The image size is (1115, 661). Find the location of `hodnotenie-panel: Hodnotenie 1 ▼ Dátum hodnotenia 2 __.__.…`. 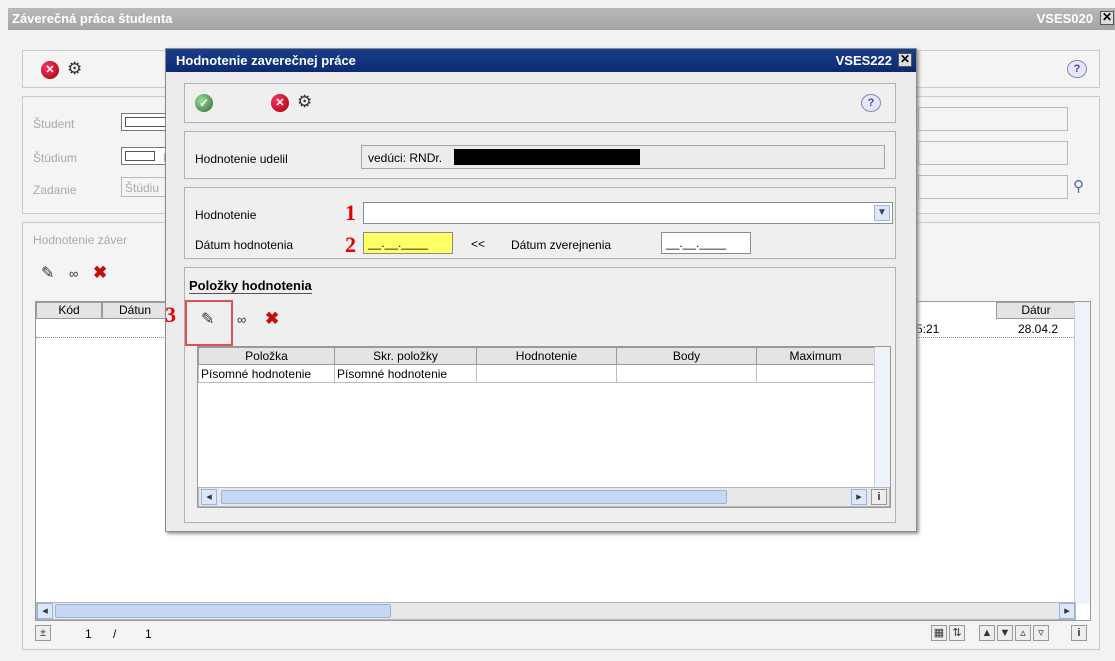

hodnotenie-panel: Hodnotenie 1 ▼ Dátum hodnotenia 2 __.__.… is located at coordinates (540, 223).